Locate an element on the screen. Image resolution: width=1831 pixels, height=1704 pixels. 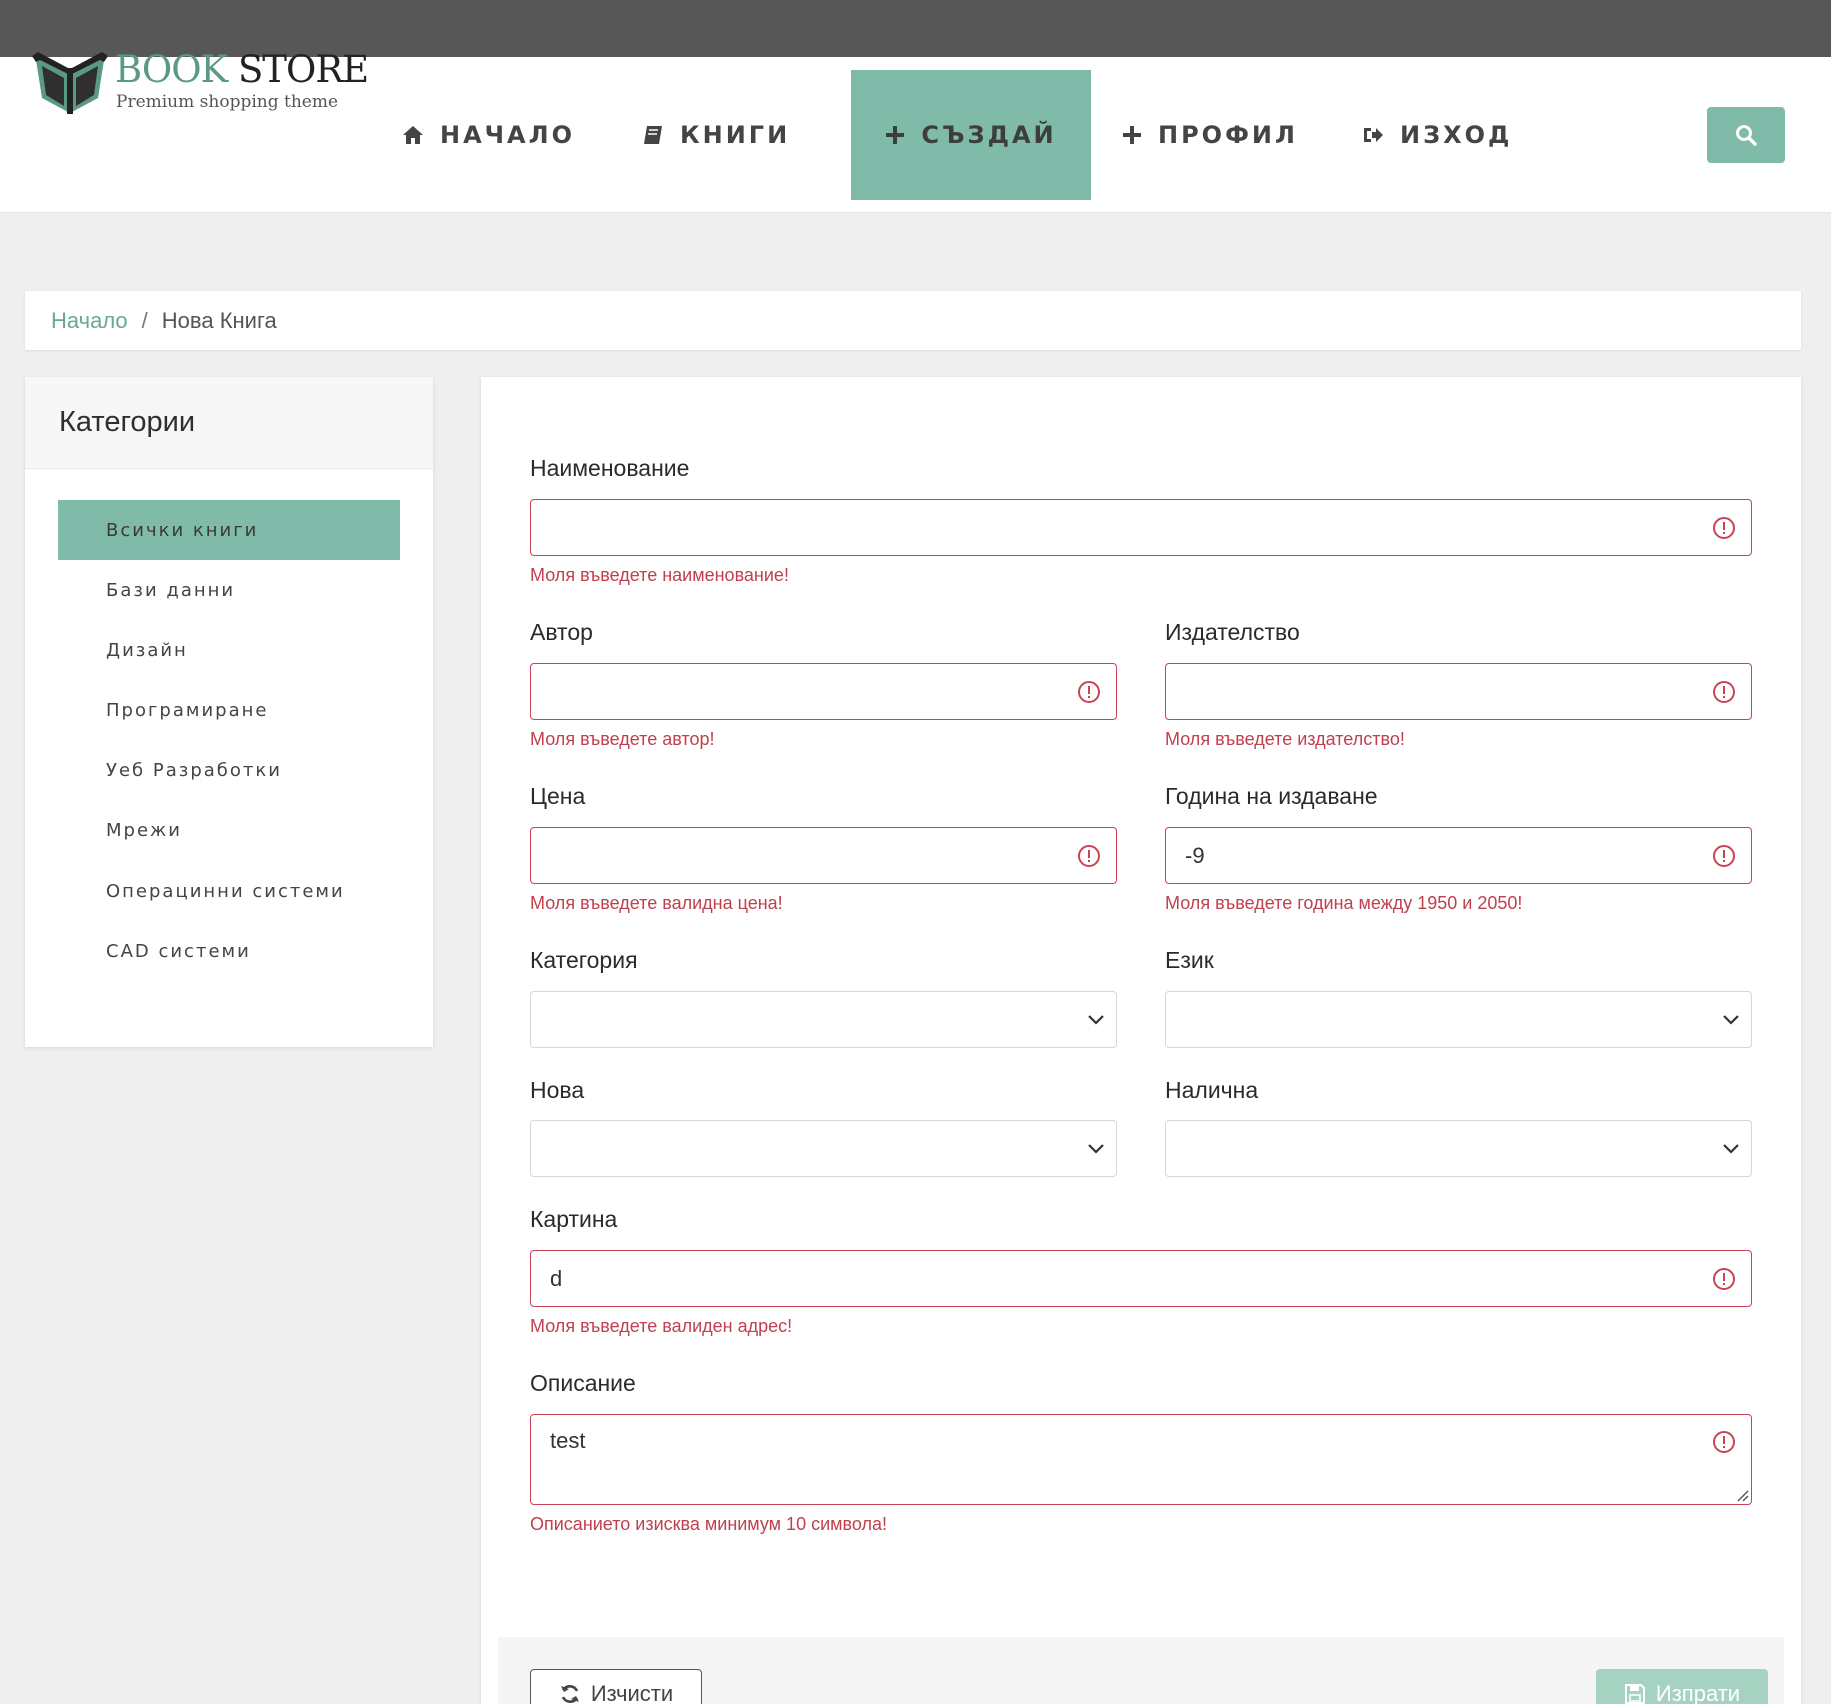
breadcrumb: Начало / Нова Книга is located at coordinates (913, 320).